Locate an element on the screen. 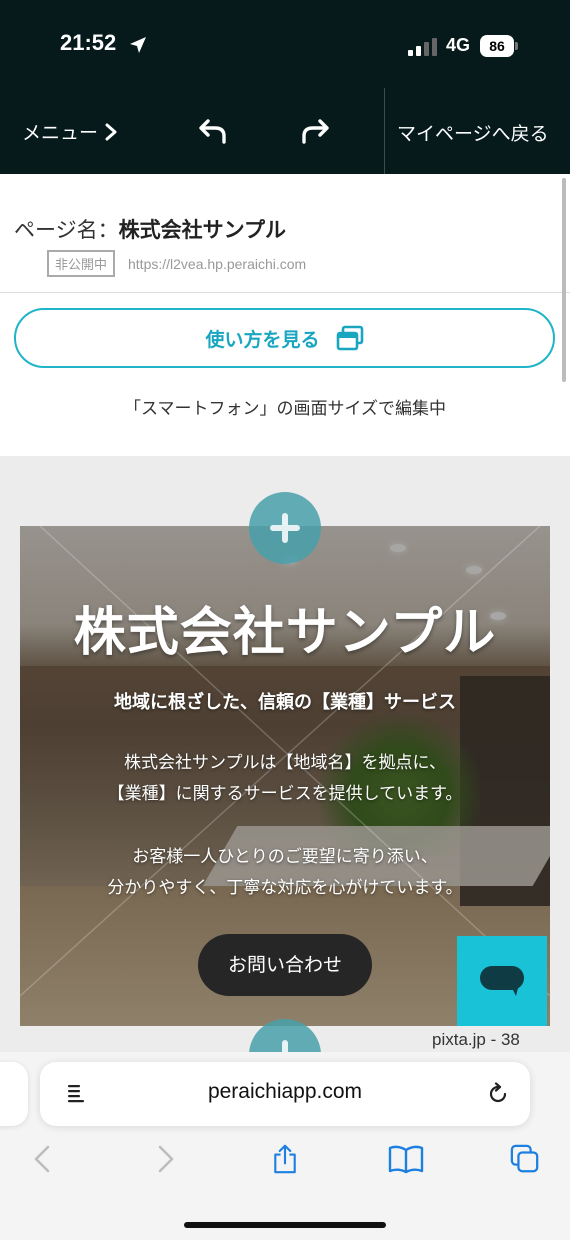 Image resolution: width=570 pixels, height=1240 pixels. location-arrow-icon is located at coordinates (138, 45).